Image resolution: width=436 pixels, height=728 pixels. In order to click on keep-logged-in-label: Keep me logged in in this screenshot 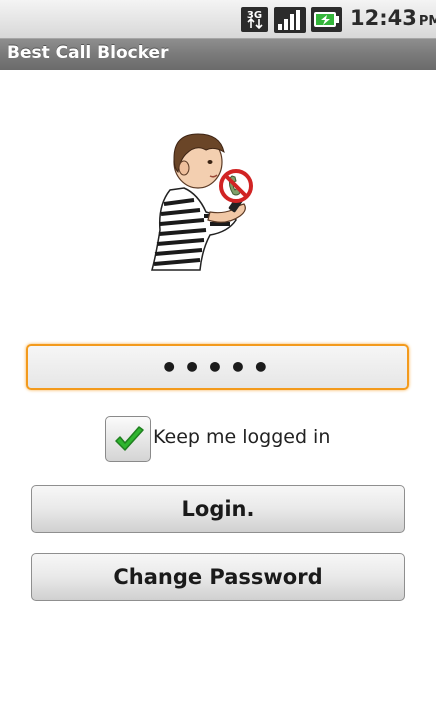, I will do `click(242, 437)`.